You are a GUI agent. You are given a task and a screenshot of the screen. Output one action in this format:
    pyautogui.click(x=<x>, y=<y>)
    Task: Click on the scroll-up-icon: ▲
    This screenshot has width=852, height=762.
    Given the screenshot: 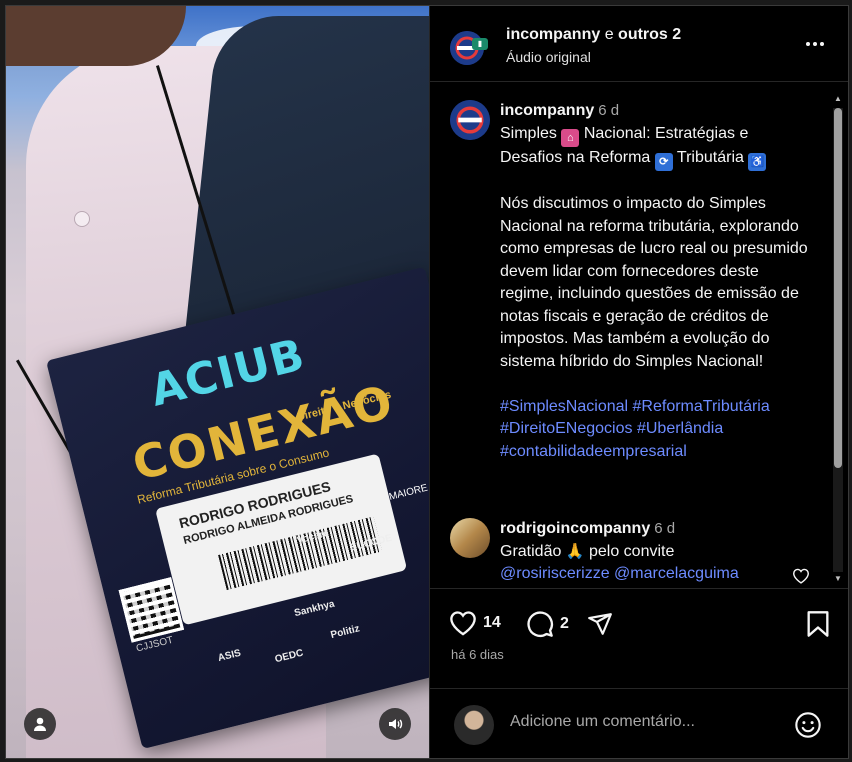 What is the action you would take?
    pyautogui.click(x=838, y=98)
    